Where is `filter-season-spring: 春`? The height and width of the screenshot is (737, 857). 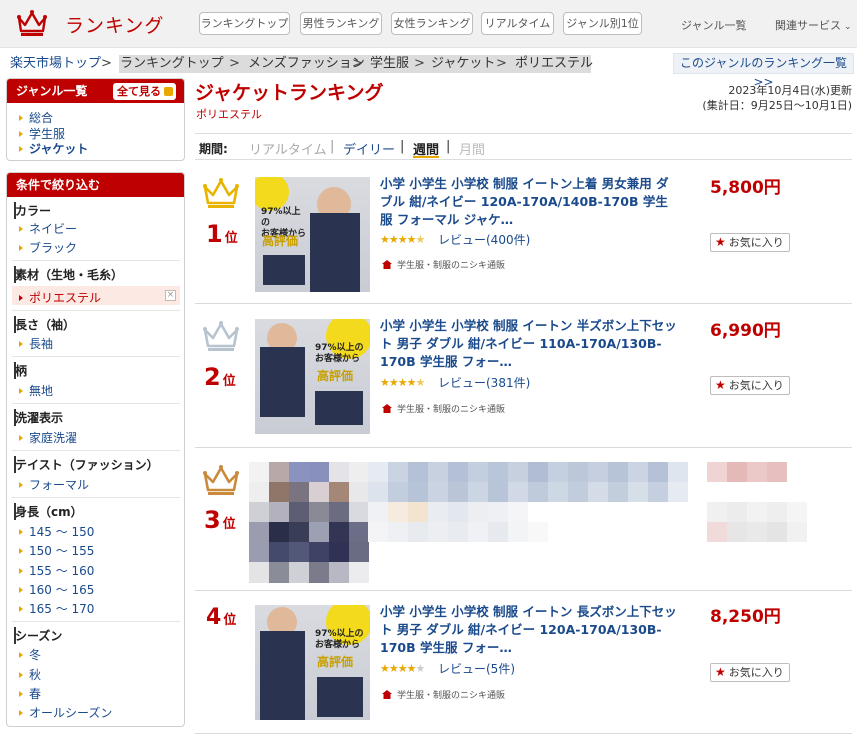
filter-season-spring: 春 is located at coordinates (30, 693).